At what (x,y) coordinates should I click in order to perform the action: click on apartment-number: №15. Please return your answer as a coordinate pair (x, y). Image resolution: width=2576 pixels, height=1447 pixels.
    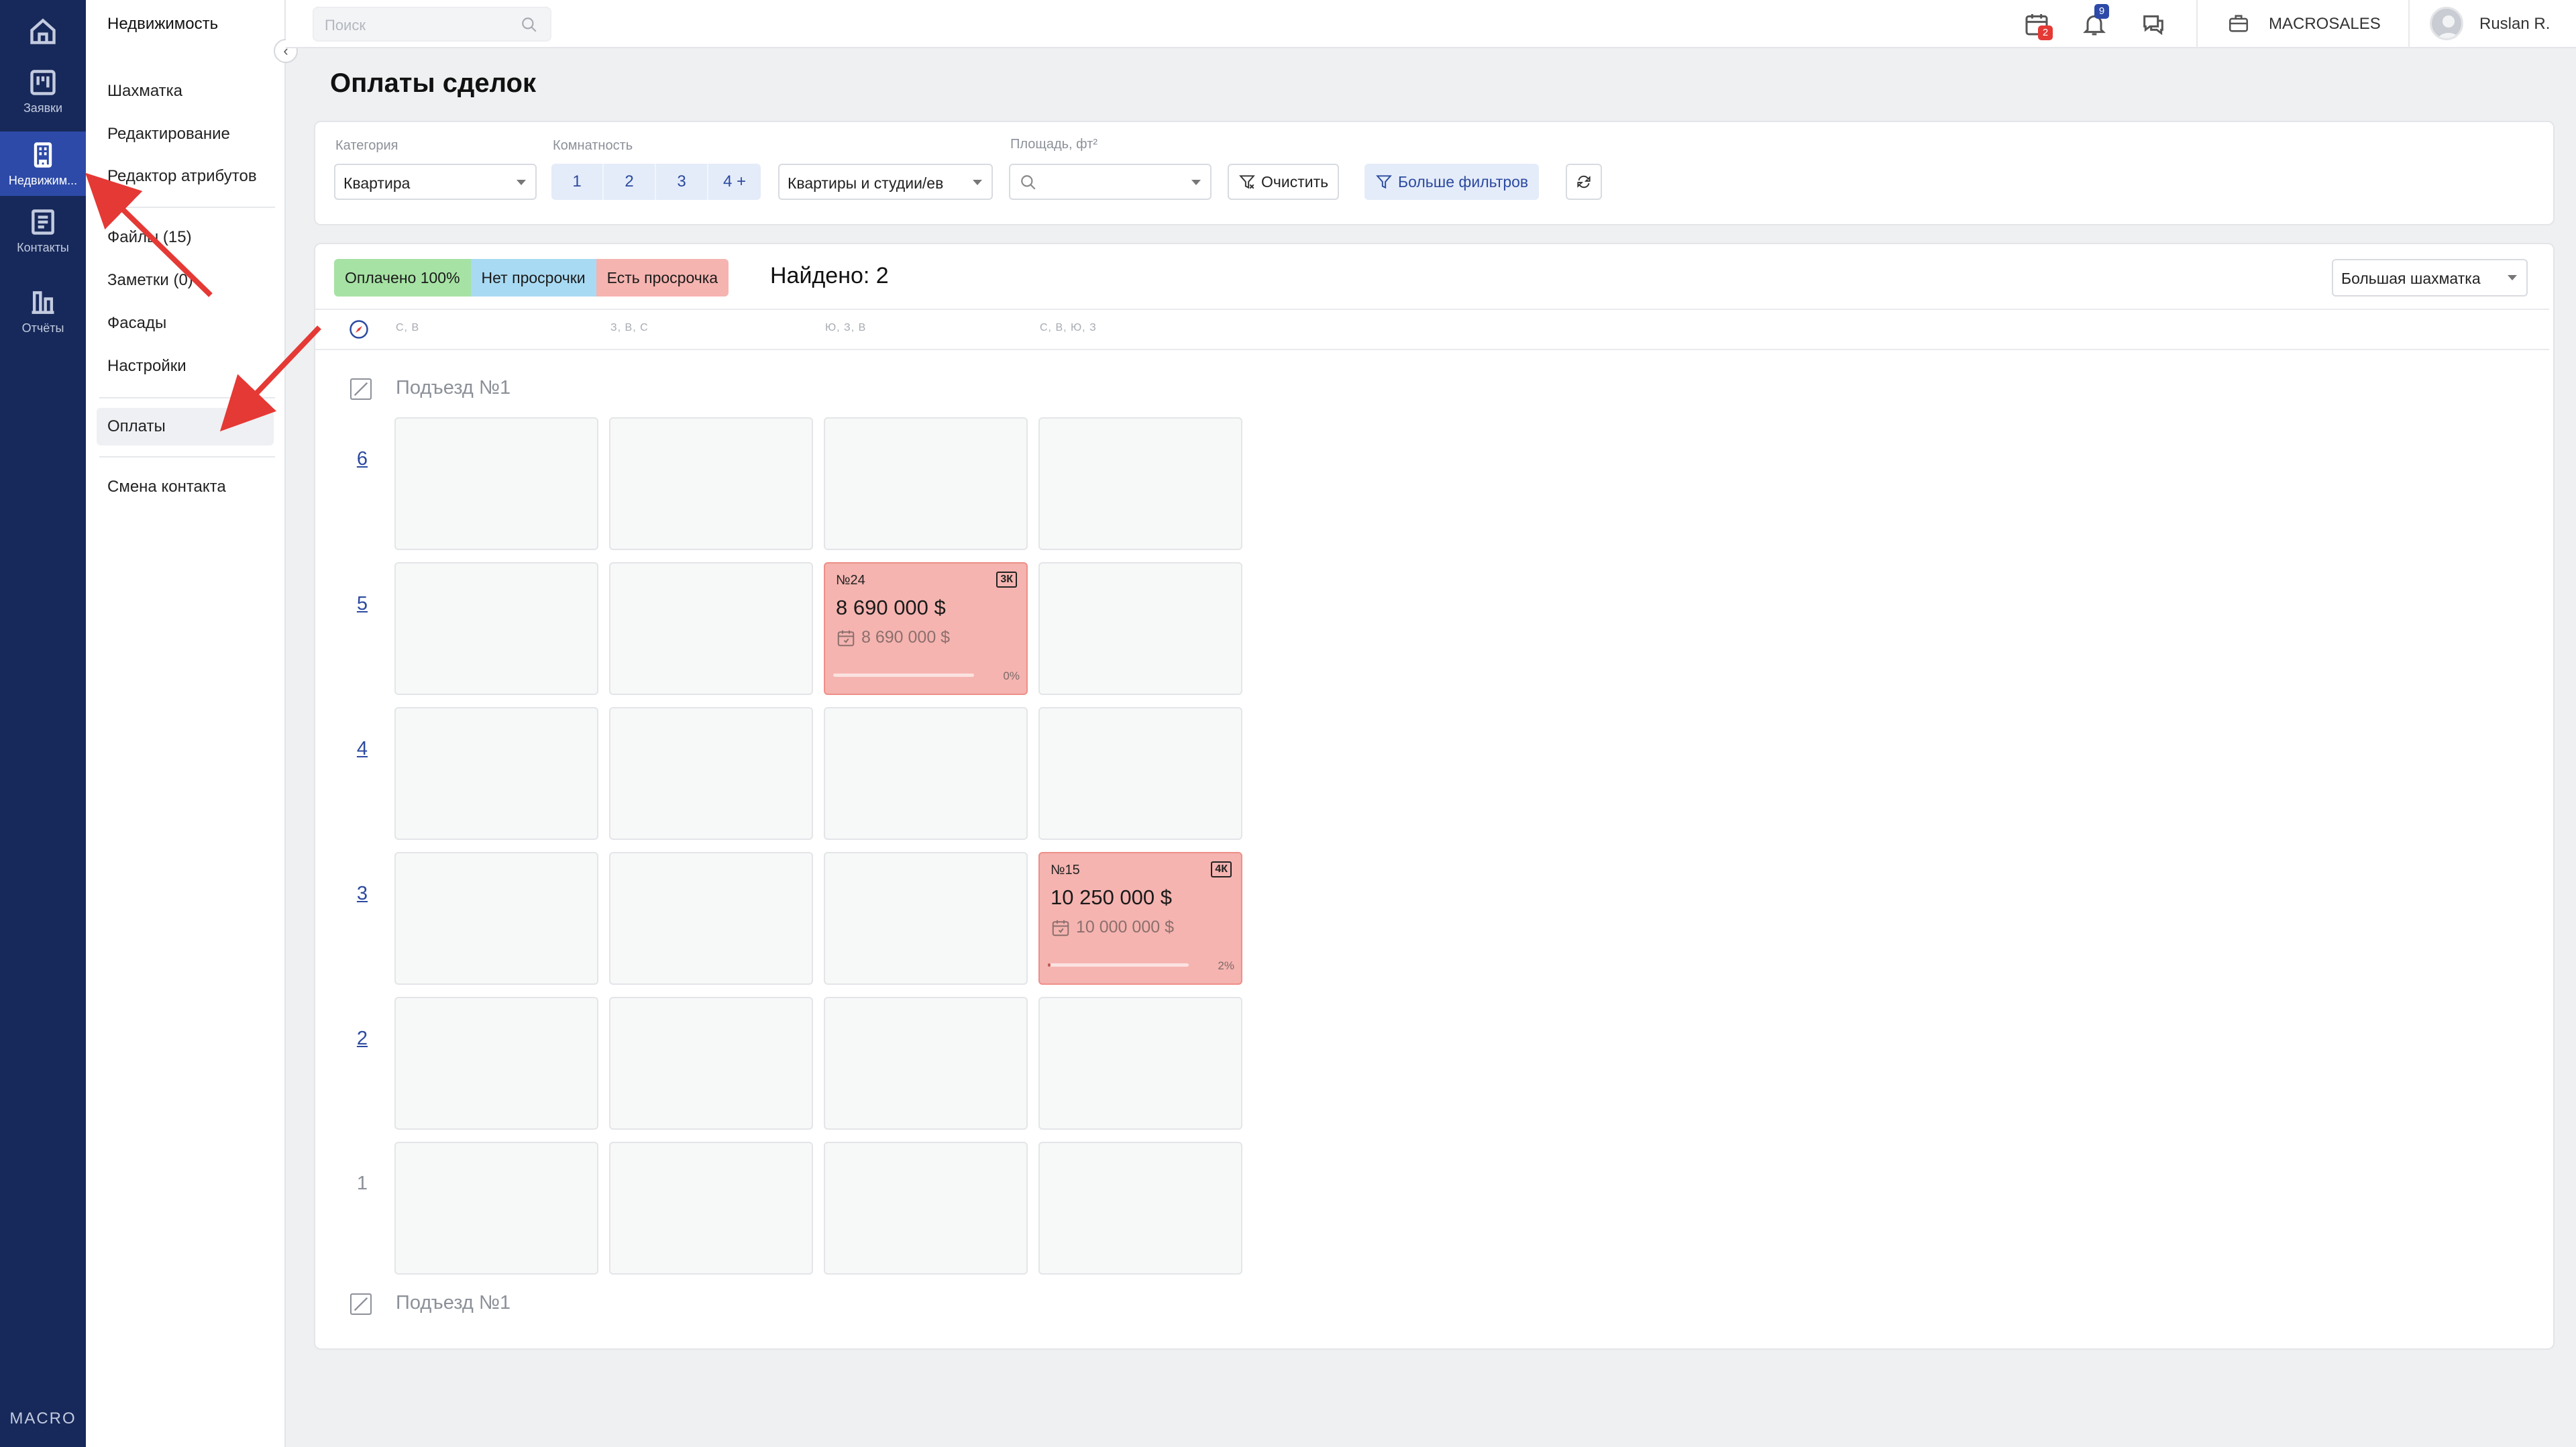
    Looking at the image, I should click on (1065, 870).